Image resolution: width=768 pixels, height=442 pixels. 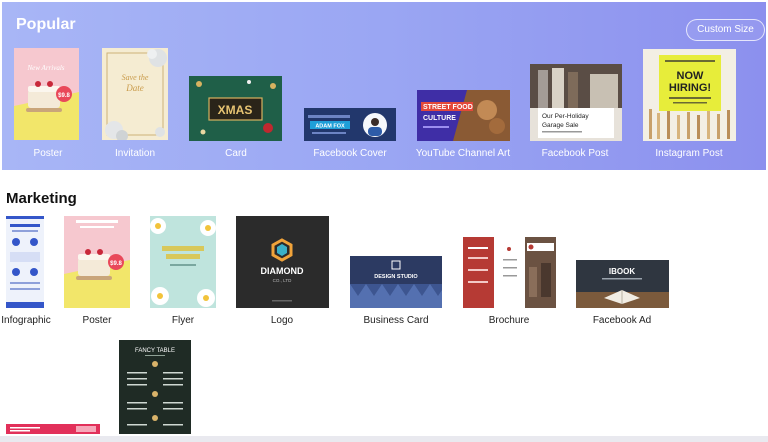 I want to click on instagram-art-line2: HIRING!, so click(x=690, y=88).